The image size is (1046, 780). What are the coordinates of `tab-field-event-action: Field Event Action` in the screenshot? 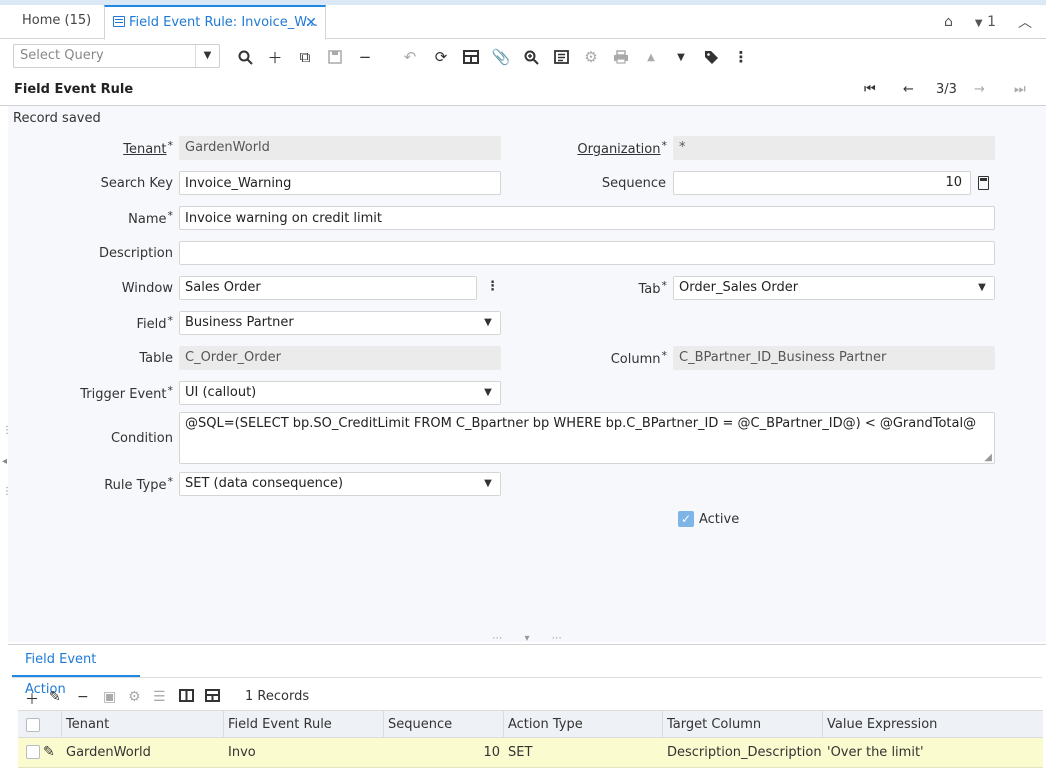 It's located at (76, 671).